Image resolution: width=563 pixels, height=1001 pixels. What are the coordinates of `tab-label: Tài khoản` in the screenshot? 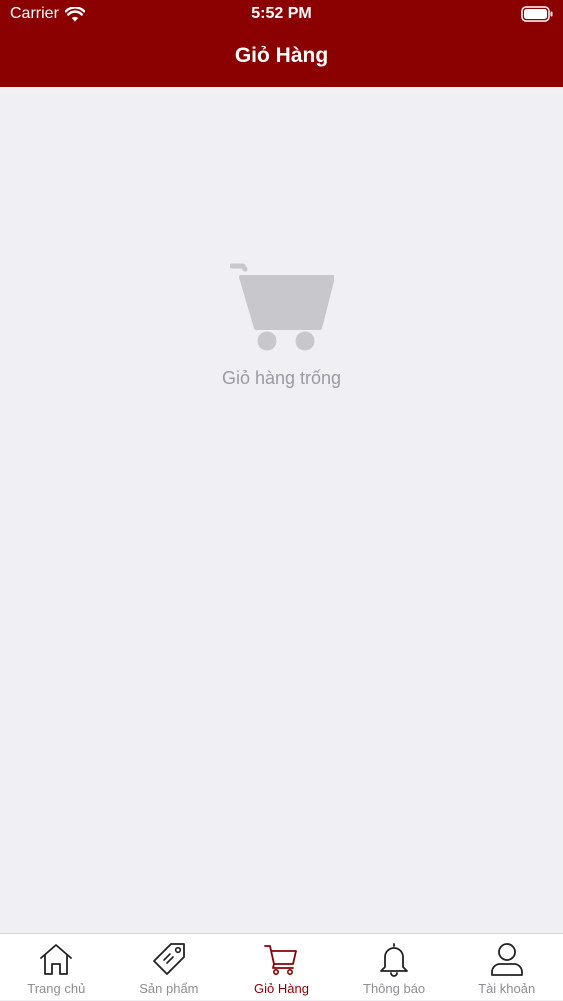 It's located at (507, 988).